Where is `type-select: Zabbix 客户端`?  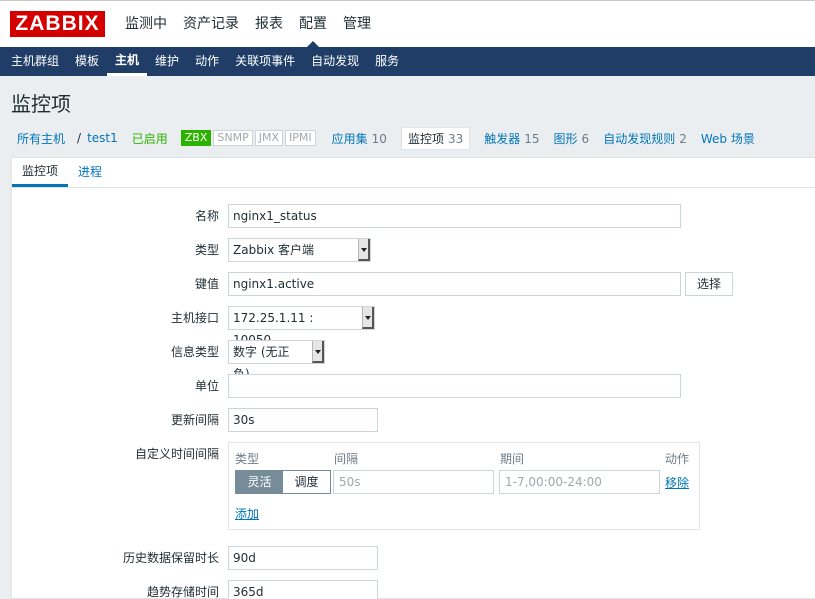 type-select: Zabbix 客户端 is located at coordinates (299, 250).